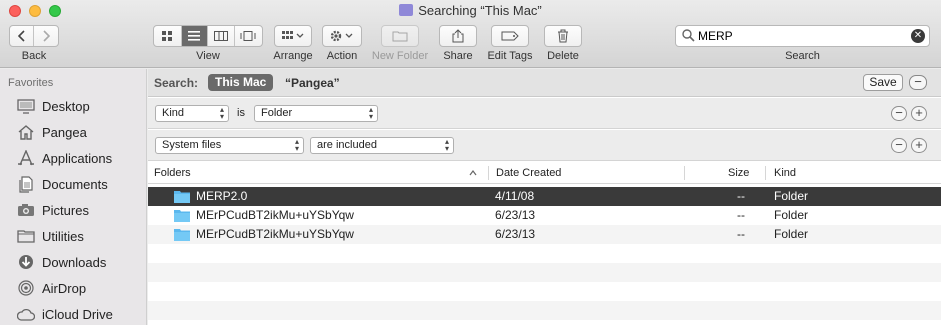 The image size is (941, 325). I want to click on action-label: Action, so click(342, 56).